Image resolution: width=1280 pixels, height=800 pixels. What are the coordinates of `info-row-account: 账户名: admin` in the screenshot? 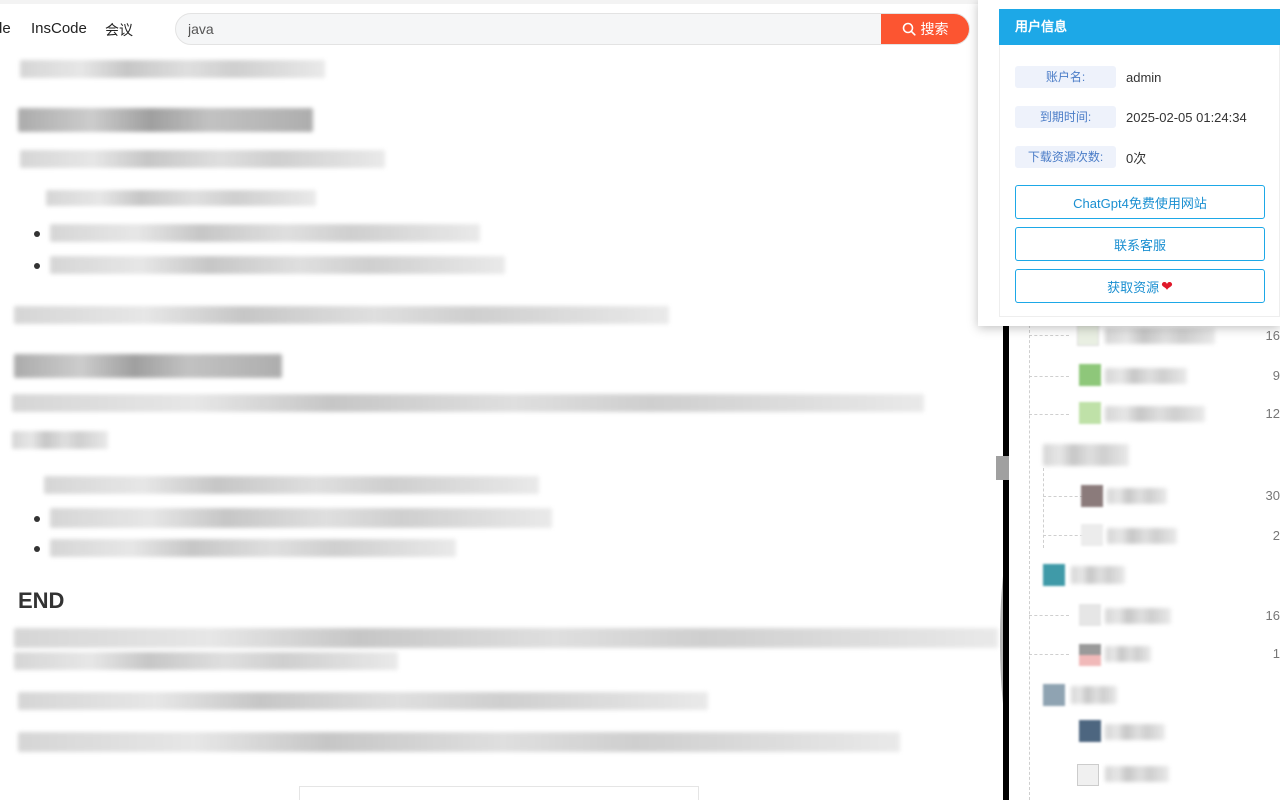 It's located at (1088, 77).